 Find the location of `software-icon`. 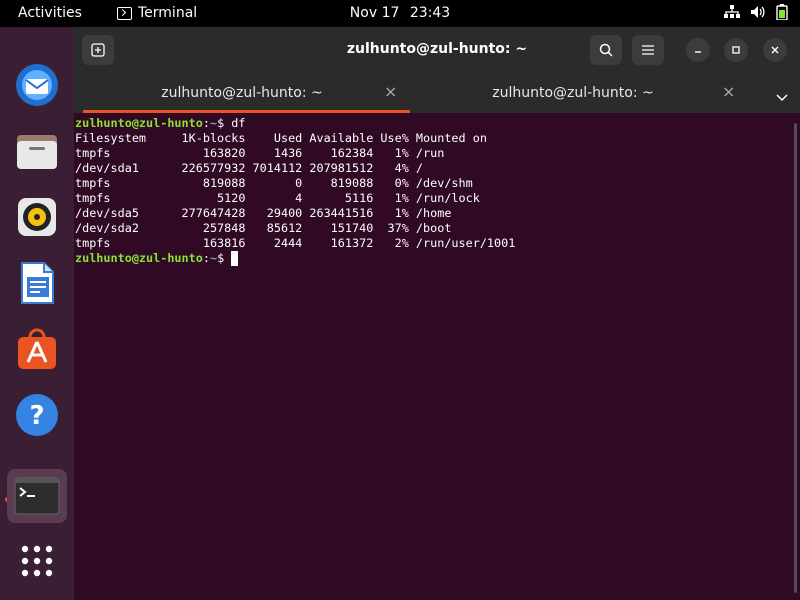

software-icon is located at coordinates (37, 348).